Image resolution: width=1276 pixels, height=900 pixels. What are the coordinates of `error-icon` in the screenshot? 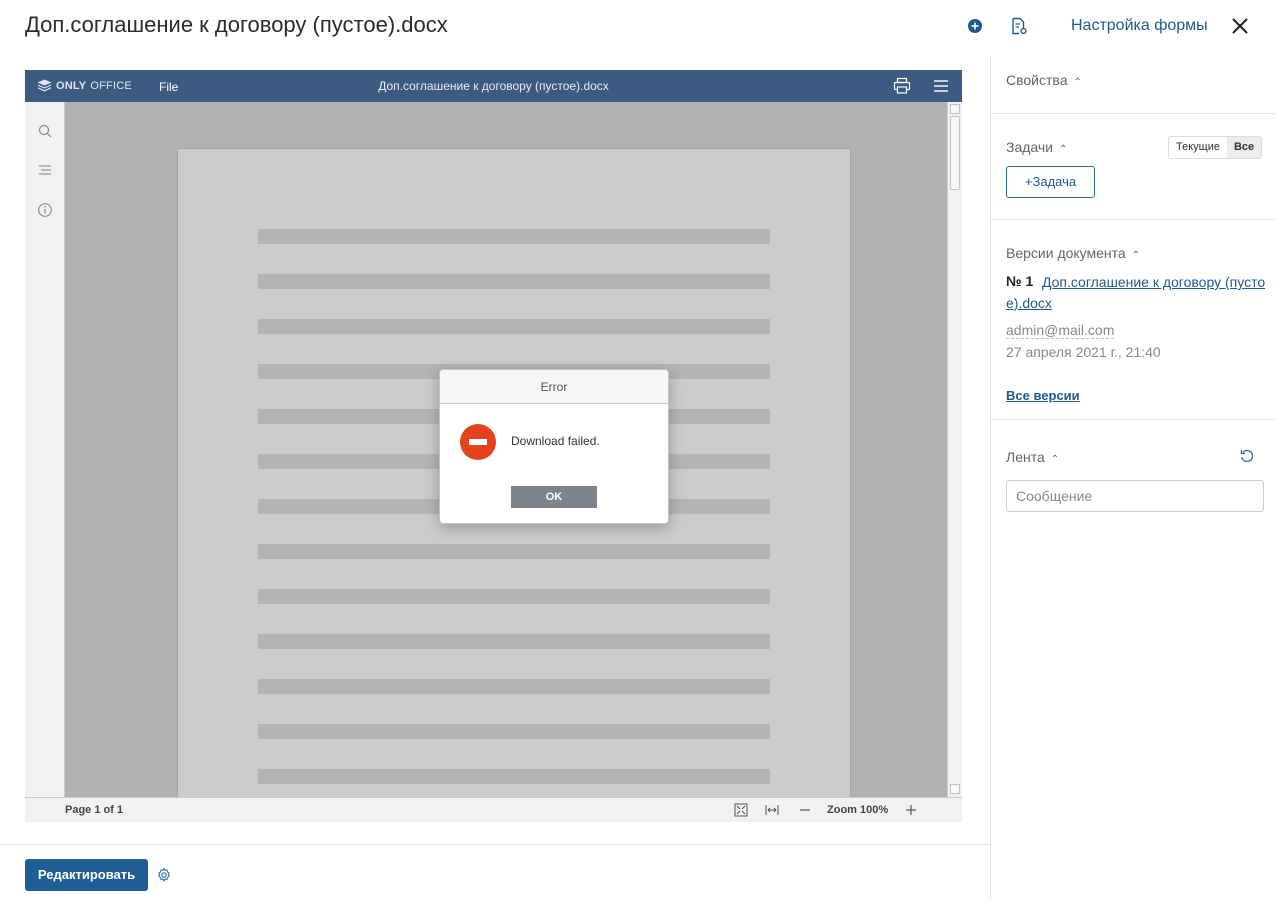 It's located at (478, 442).